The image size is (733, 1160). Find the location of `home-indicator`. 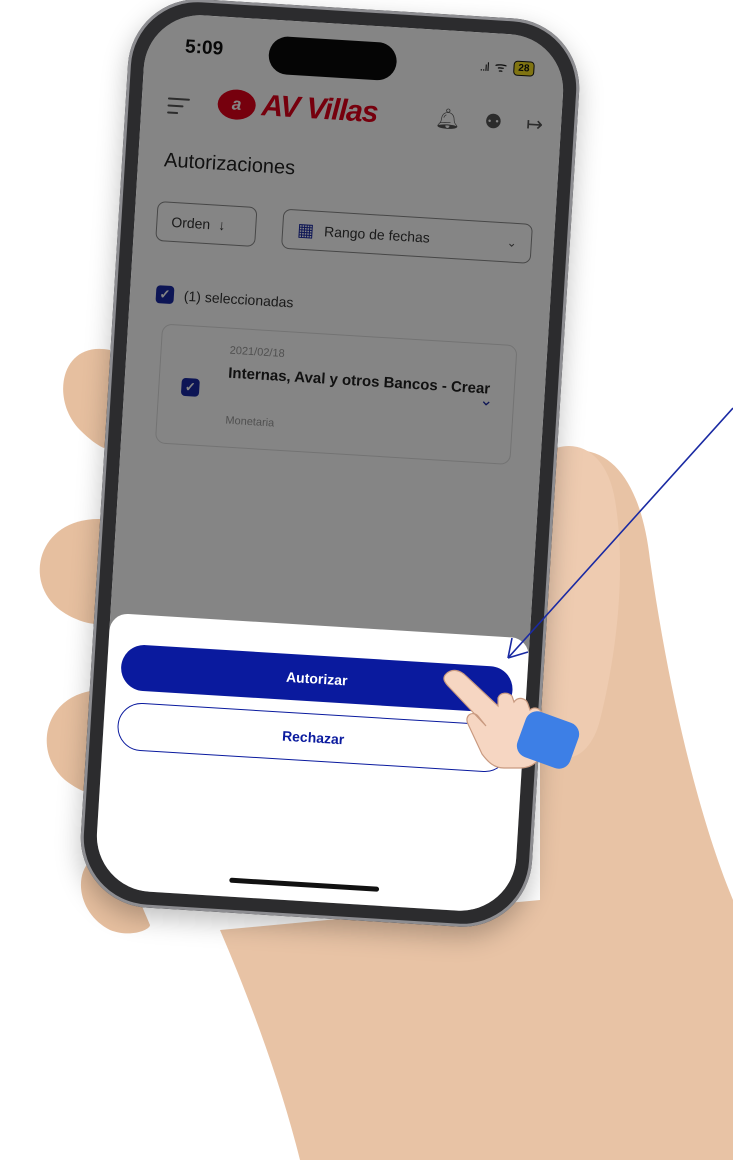

home-indicator is located at coordinates (304, 884).